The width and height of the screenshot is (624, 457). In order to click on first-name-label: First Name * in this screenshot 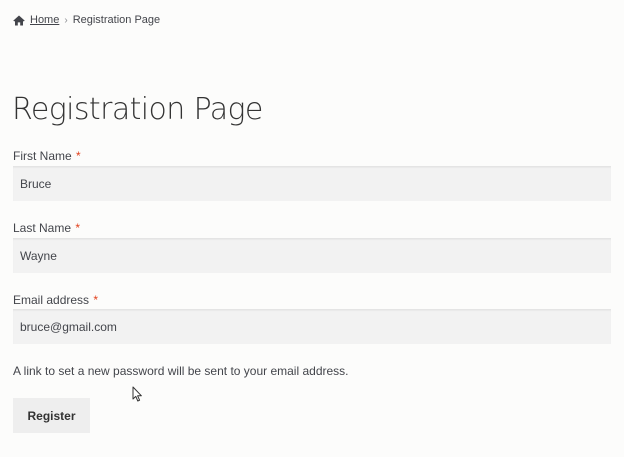, I will do `click(47, 156)`.